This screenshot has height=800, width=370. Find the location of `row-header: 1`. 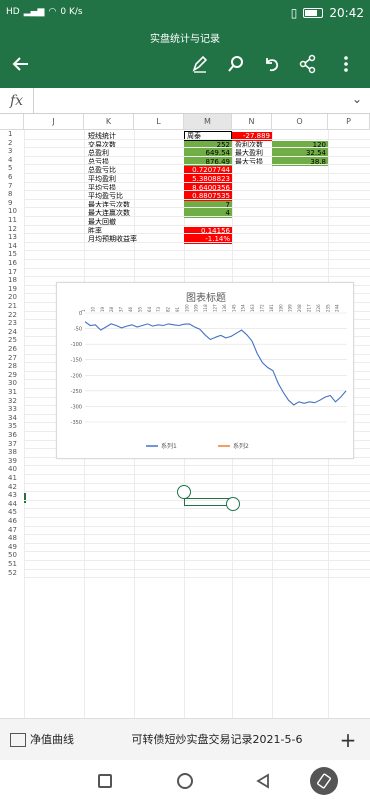

row-header: 1 is located at coordinates (12, 134).